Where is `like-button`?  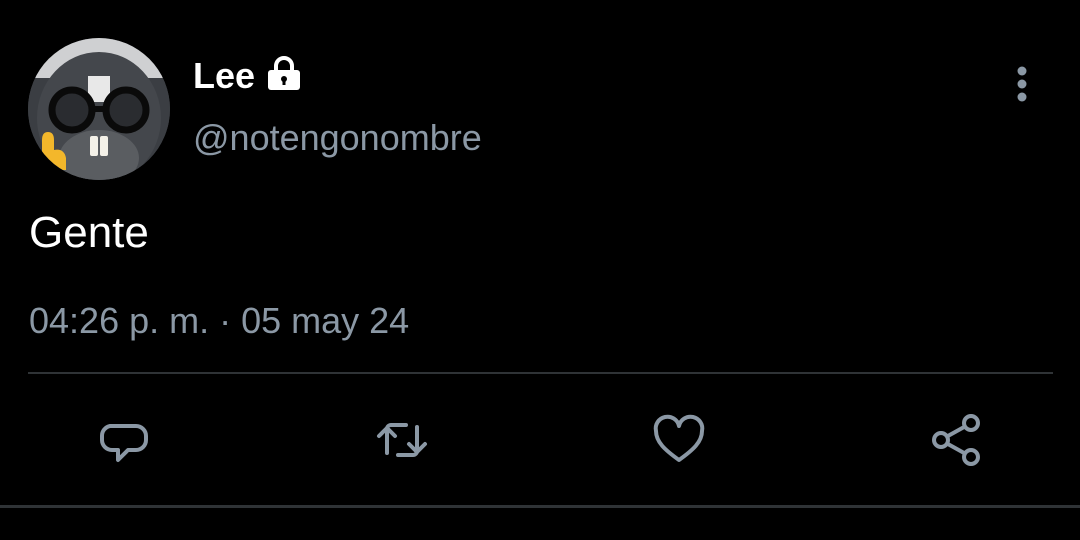
like-button is located at coordinates (679, 440).